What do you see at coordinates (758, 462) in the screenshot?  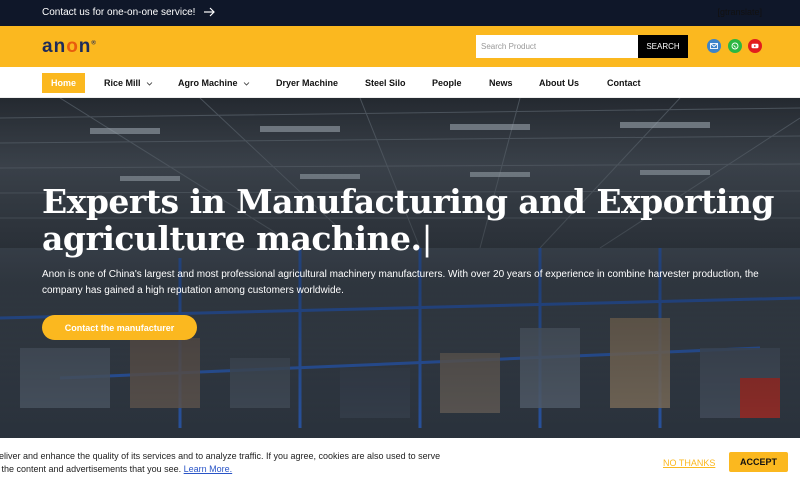 I see `accept-button: ACCEPT` at bounding box center [758, 462].